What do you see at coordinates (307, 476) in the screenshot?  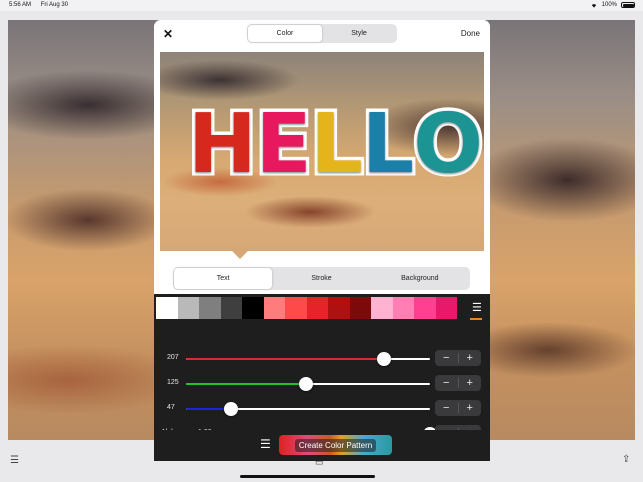 I see `home-indicator` at bounding box center [307, 476].